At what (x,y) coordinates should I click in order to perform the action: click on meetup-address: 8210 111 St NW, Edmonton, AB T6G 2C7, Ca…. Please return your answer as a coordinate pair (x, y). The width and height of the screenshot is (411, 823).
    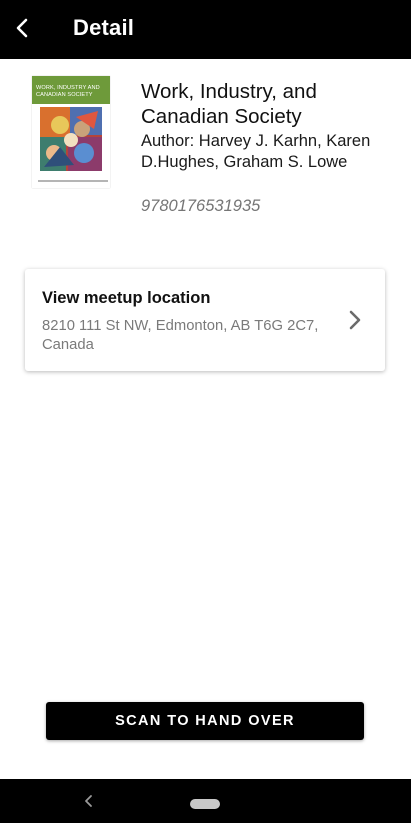
    Looking at the image, I should click on (180, 335).